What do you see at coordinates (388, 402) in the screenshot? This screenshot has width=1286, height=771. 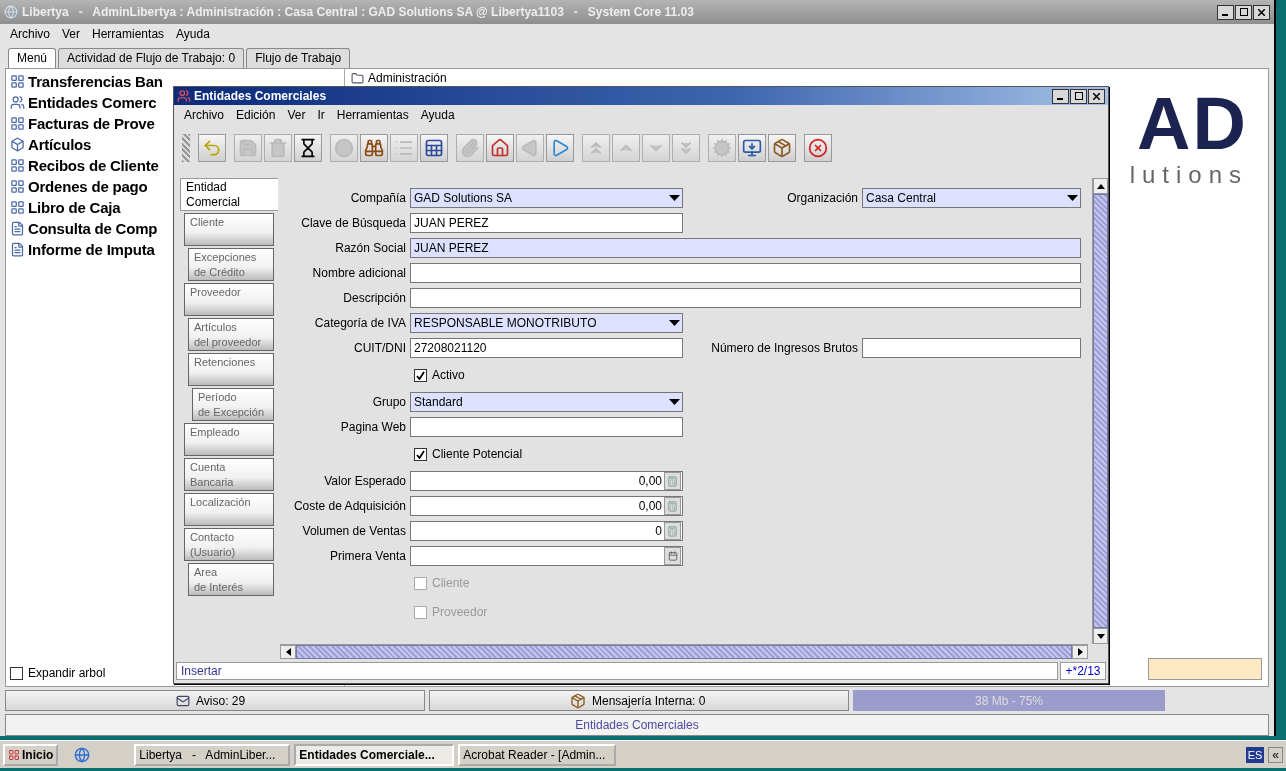 I see `field-label: Grupo` at bounding box center [388, 402].